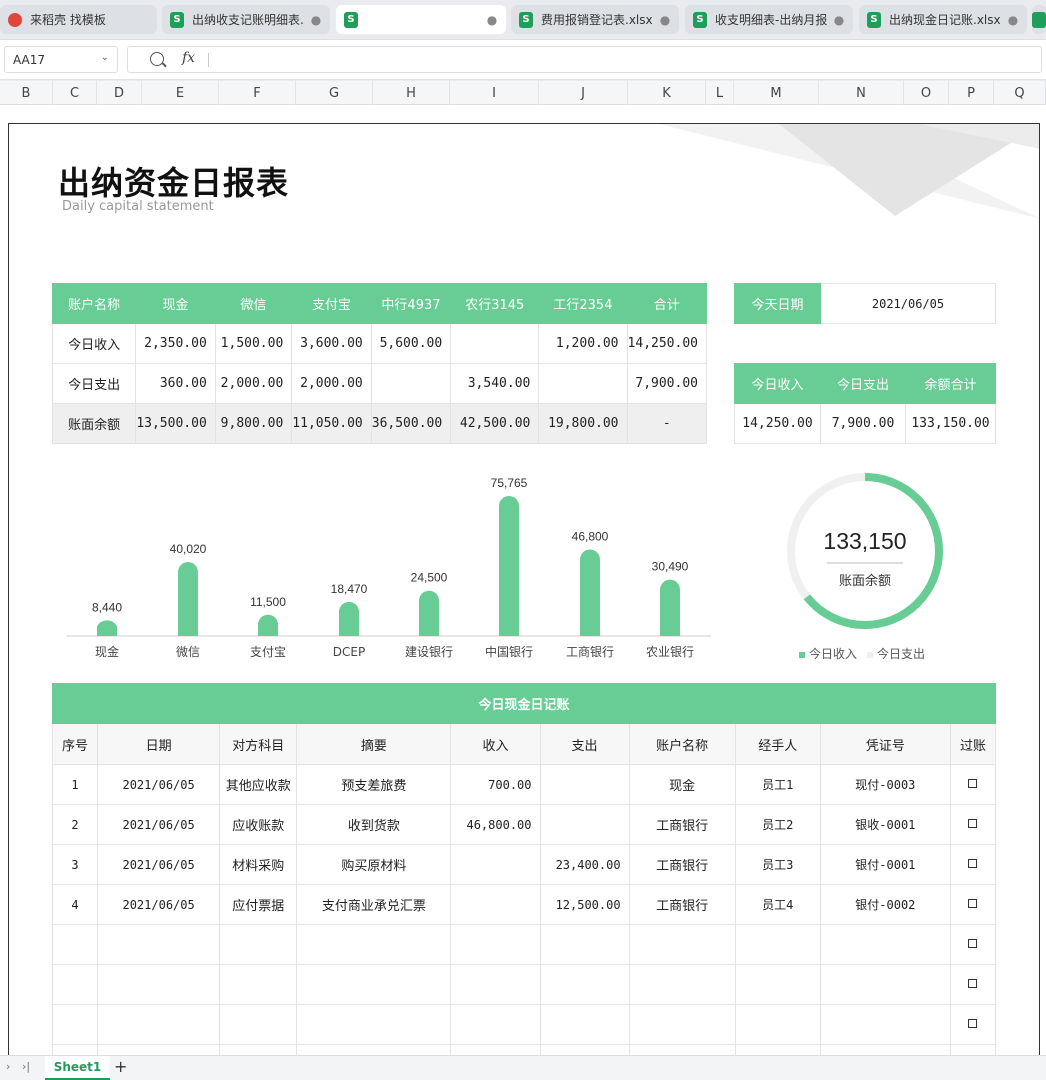  I want to click on column-header-g: G, so click(334, 93).